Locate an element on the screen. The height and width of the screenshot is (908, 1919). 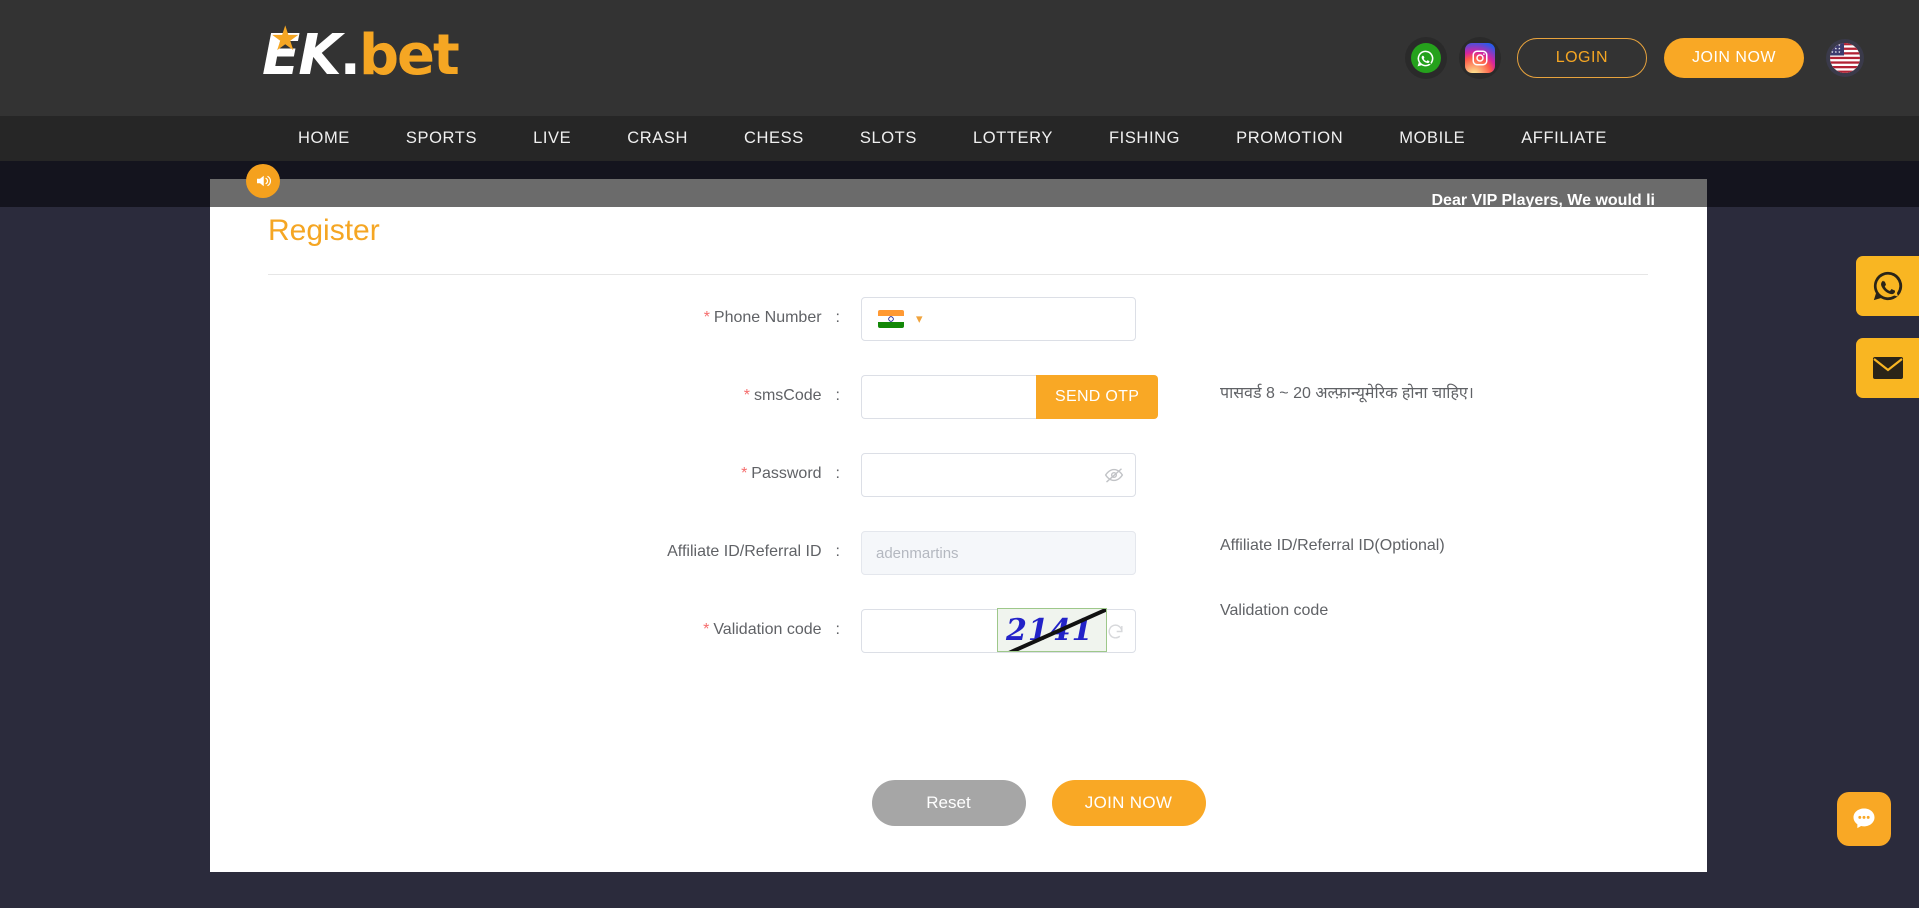
validation-field-wrap: 2141 is located at coordinates (998, 630).